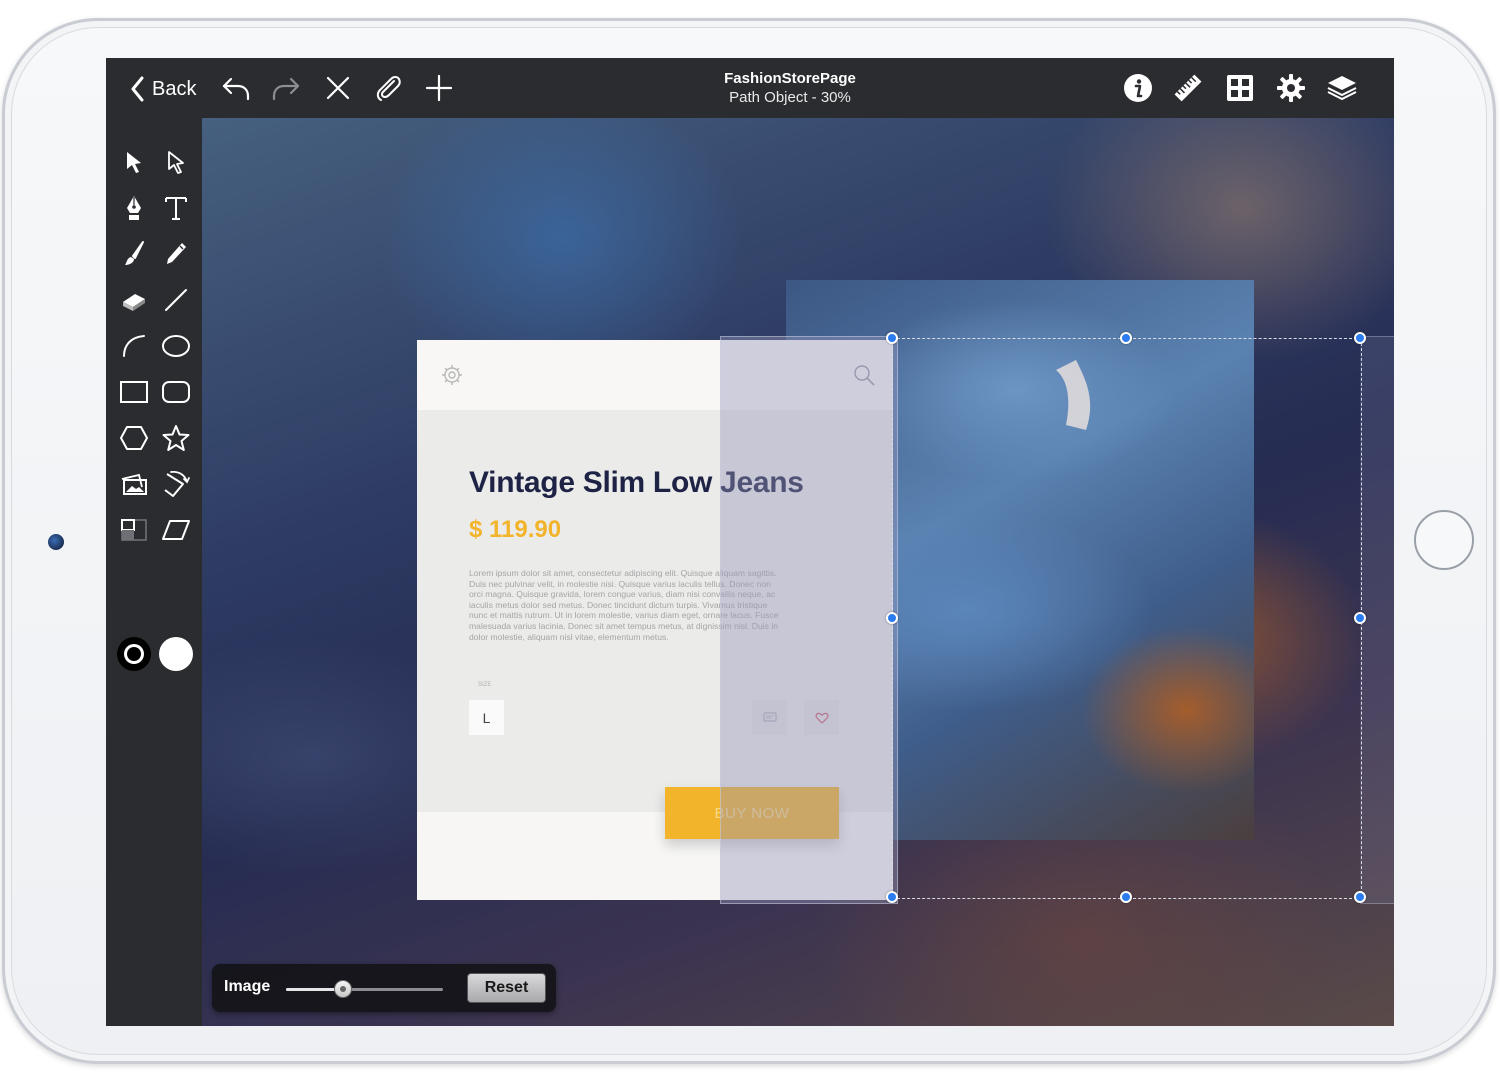 Image resolution: width=1500 pixels, height=1084 pixels. What do you see at coordinates (176, 438) in the screenshot?
I see `star-tool-icon` at bounding box center [176, 438].